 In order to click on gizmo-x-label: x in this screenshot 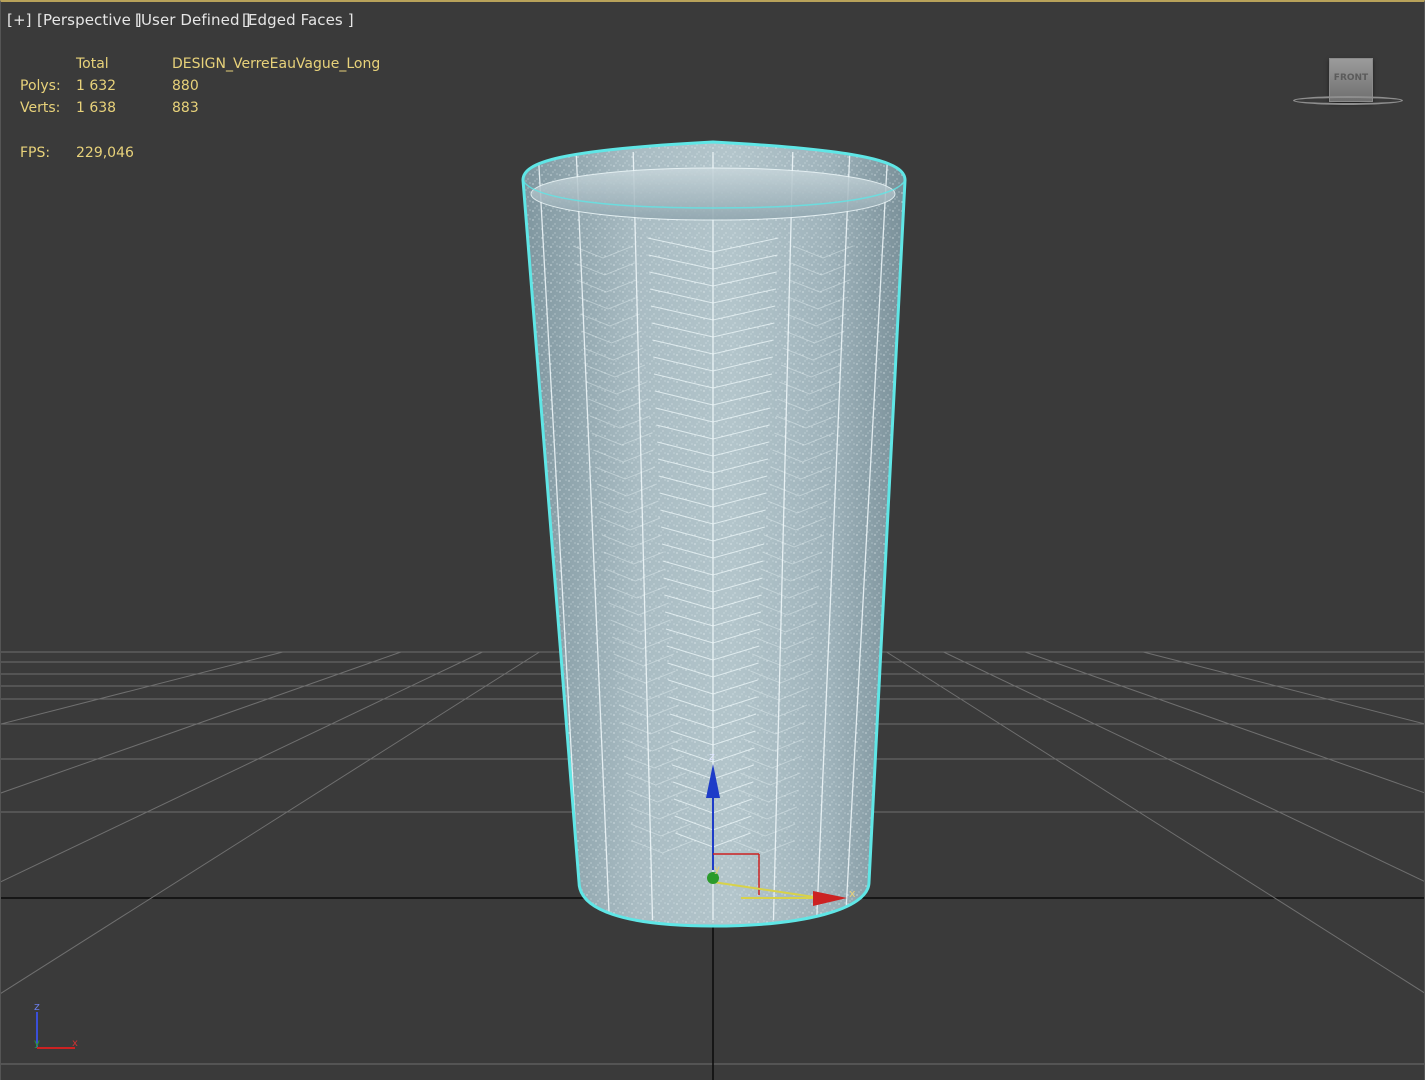, I will do `click(852, 893)`.